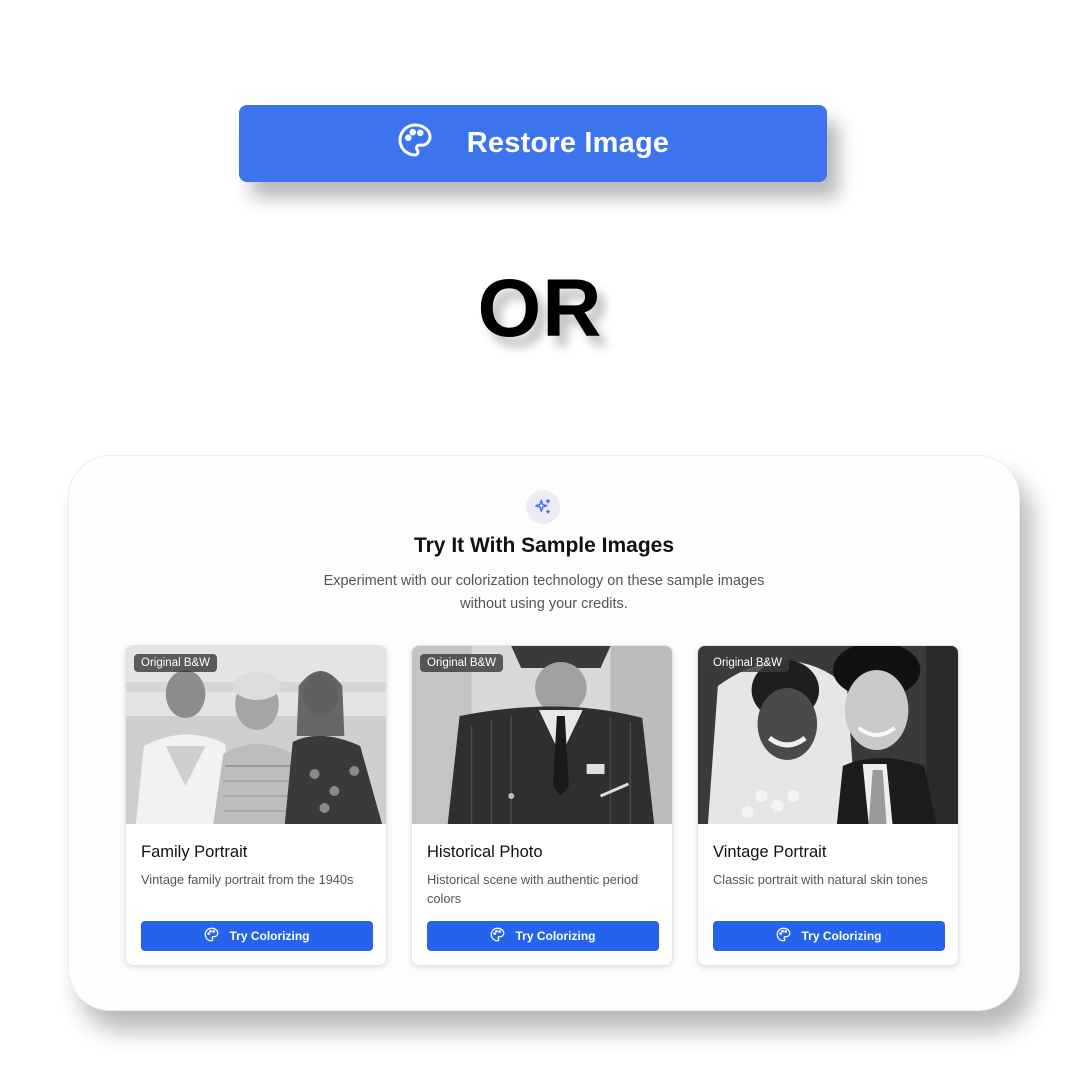  Describe the element at coordinates (770, 852) in the screenshot. I see `card-title: Vintage Portrait` at that location.